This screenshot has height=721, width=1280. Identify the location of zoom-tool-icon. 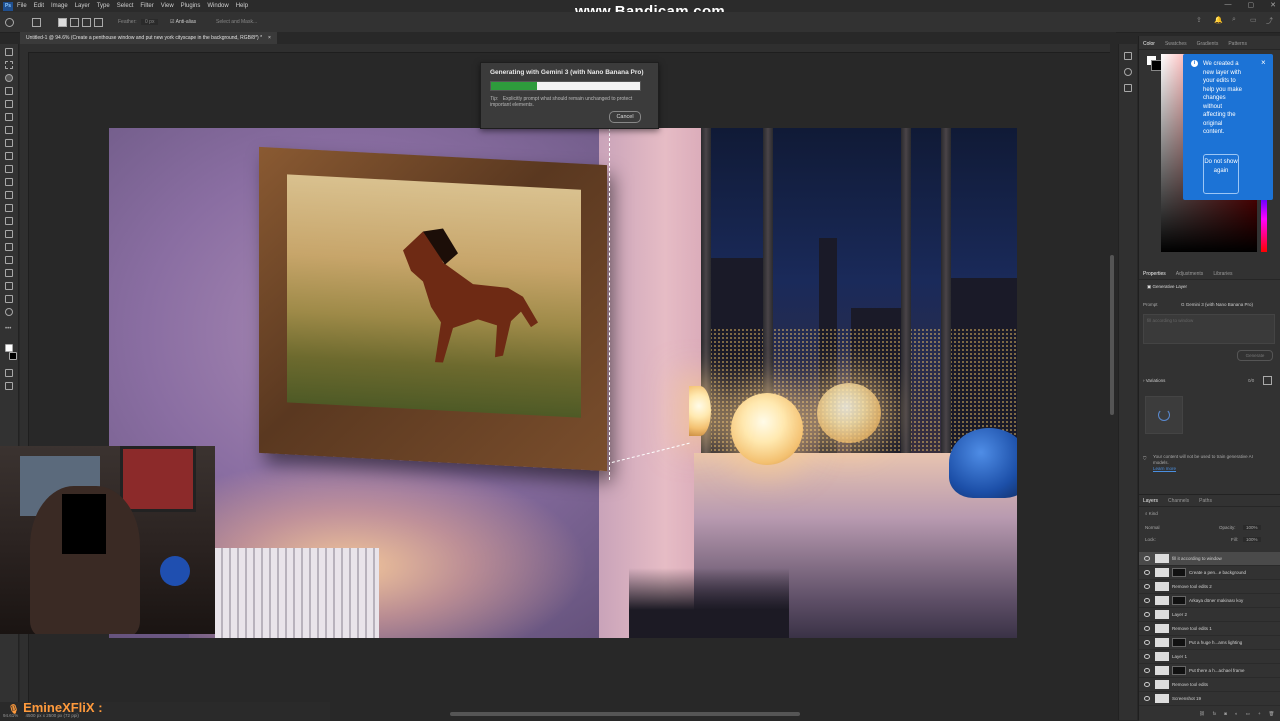
(9, 312).